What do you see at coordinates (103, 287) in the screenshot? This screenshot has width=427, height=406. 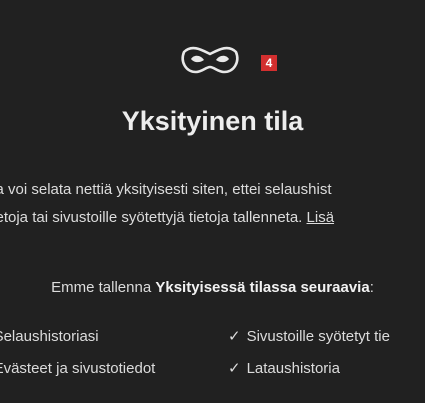 I see `not-saved-heading-prefix: Emme tallenna` at bounding box center [103, 287].